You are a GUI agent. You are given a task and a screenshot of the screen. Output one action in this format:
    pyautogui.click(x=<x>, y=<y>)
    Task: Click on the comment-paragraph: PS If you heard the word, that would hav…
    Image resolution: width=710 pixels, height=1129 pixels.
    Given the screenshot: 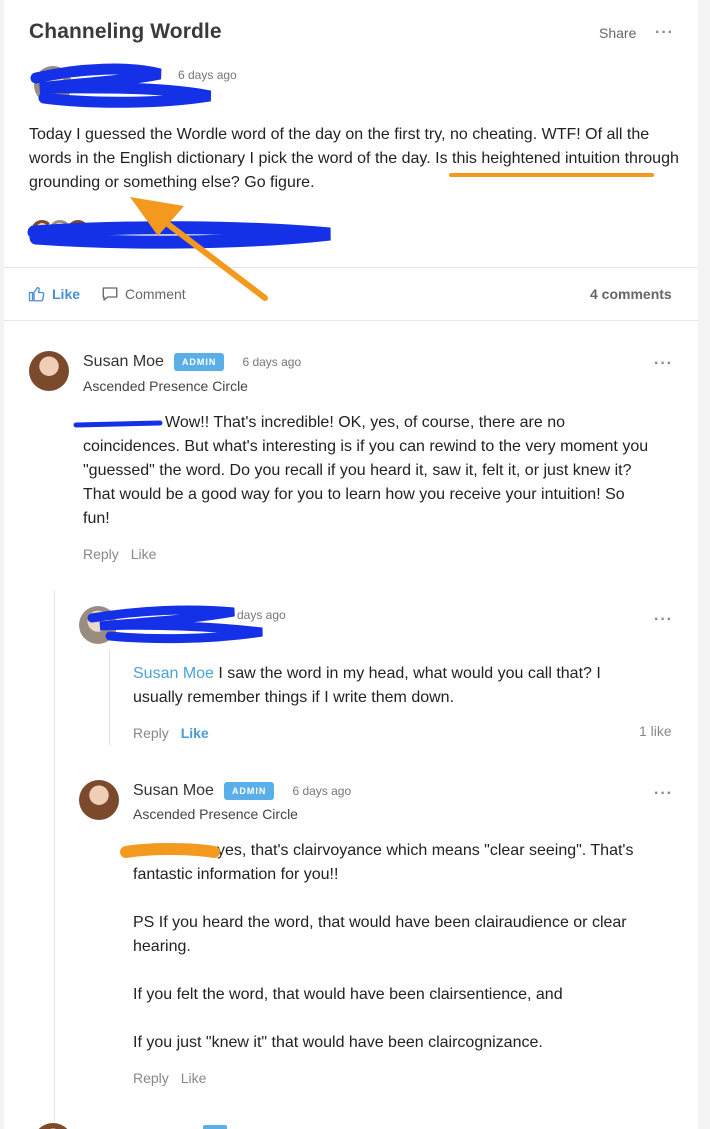 What is the action you would take?
    pyautogui.click(x=380, y=934)
    